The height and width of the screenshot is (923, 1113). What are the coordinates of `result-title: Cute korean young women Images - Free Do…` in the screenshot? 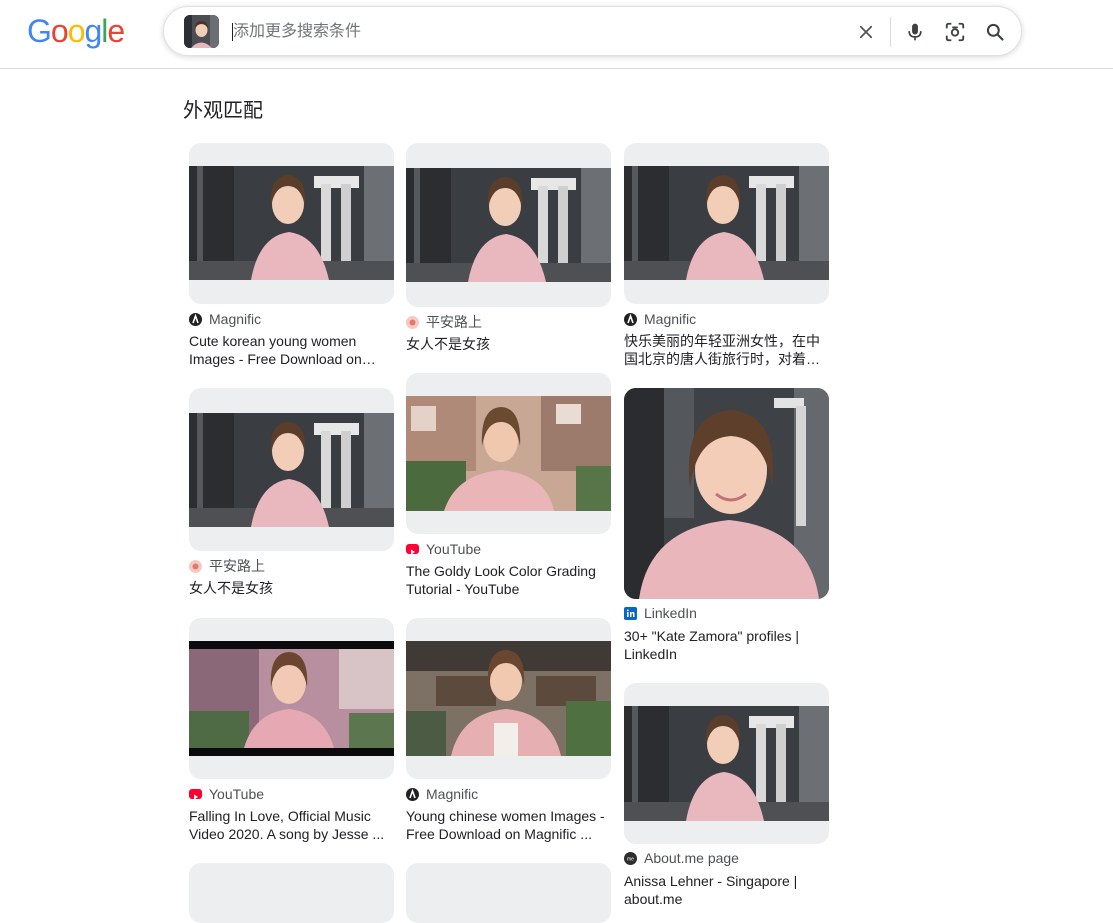 It's located at (291, 350).